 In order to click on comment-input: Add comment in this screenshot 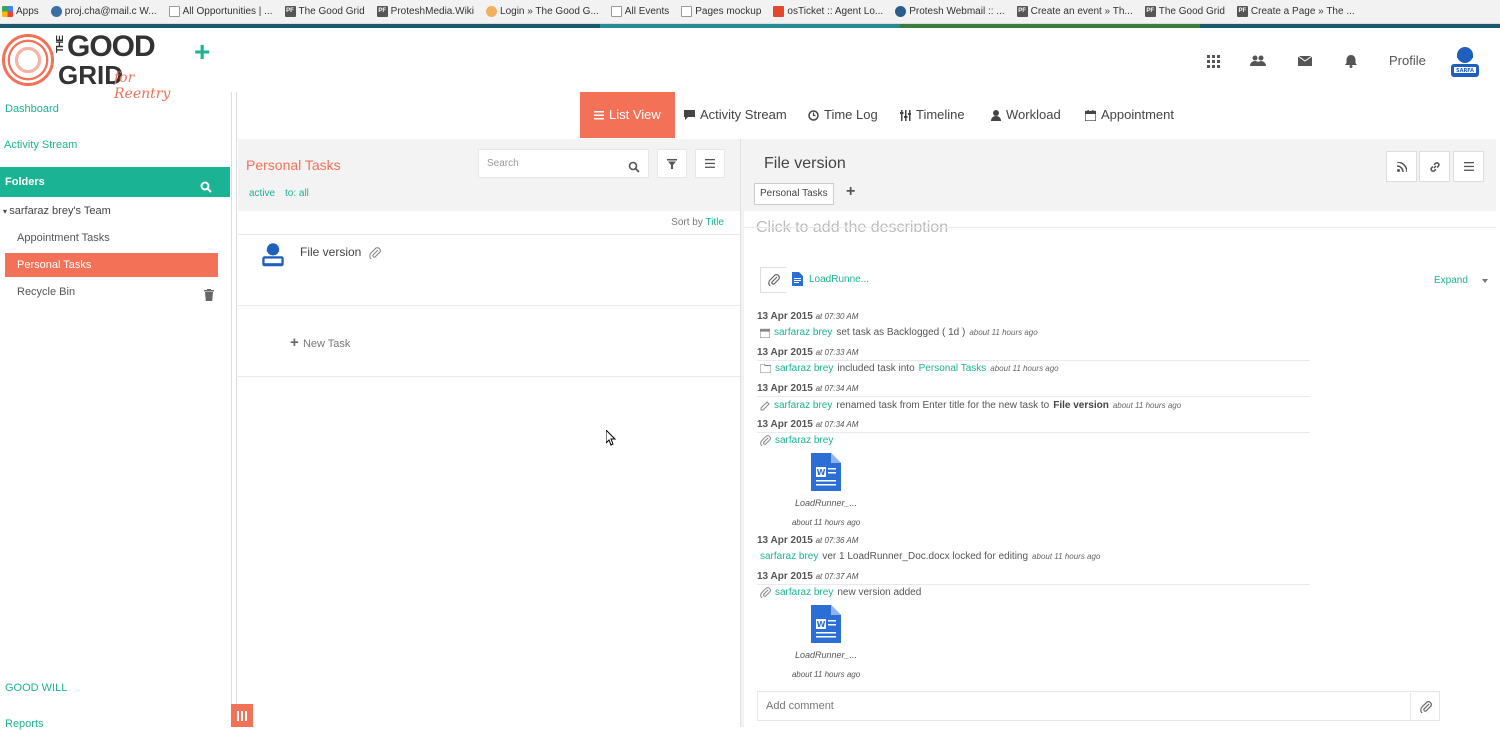, I will do `click(1098, 706)`.